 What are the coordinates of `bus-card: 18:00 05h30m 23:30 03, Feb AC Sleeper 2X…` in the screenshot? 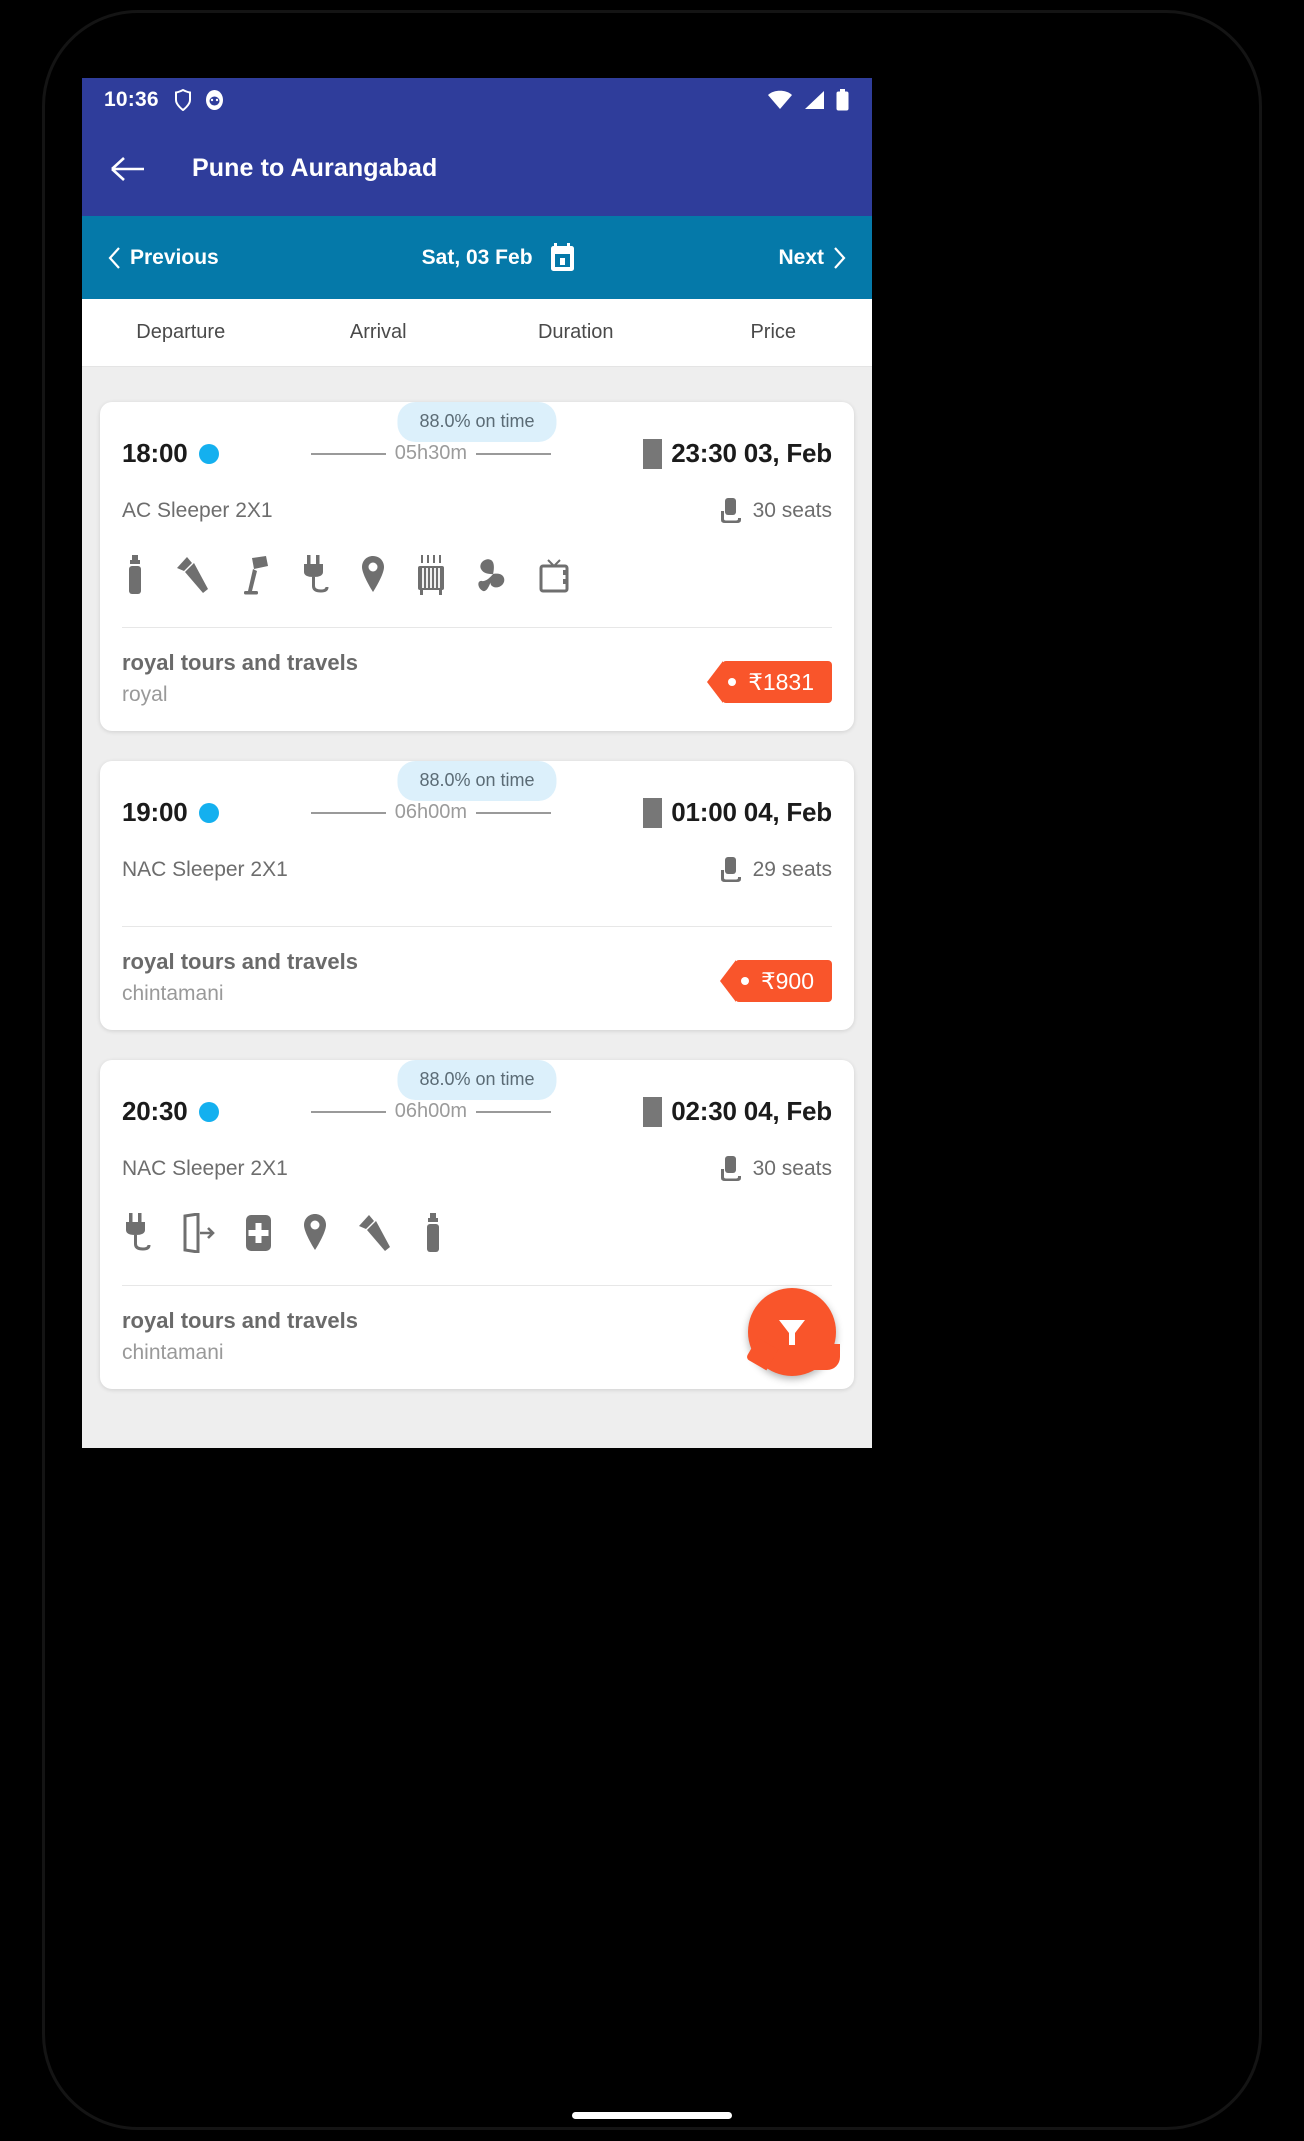 It's located at (477, 566).